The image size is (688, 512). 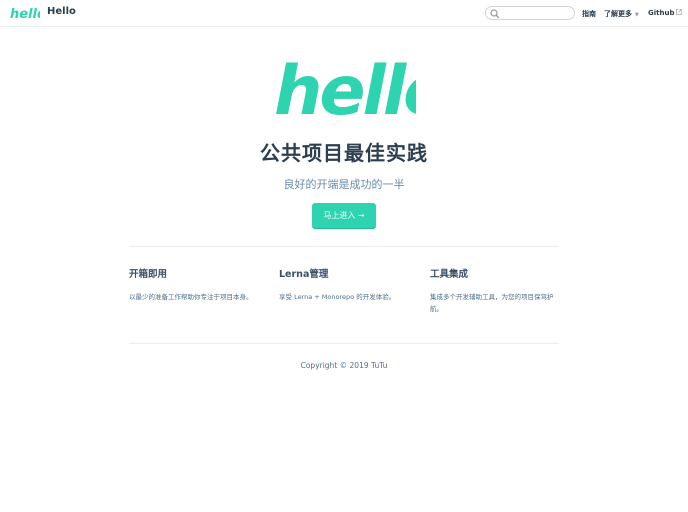 I want to click on search-box, so click(x=530, y=13).